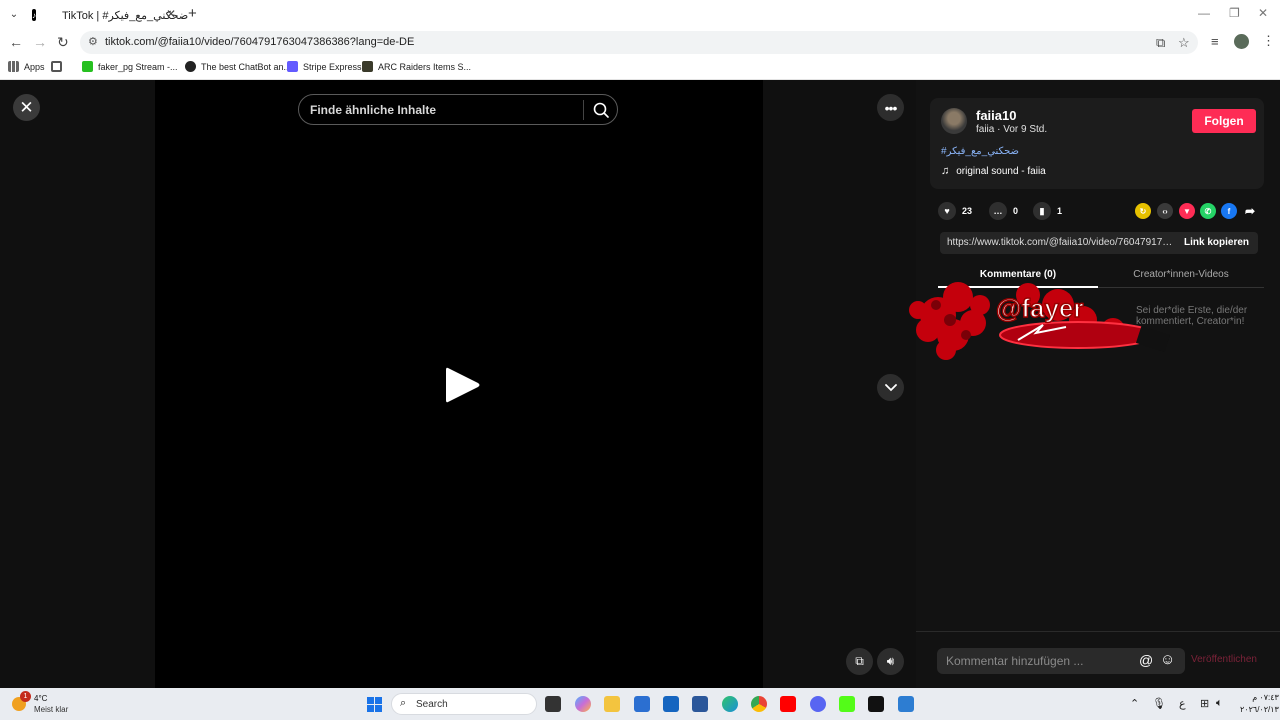 This screenshot has width=1280, height=720. What do you see at coordinates (1182, 703) in the screenshot?
I see `language-indicator: ع` at bounding box center [1182, 703].